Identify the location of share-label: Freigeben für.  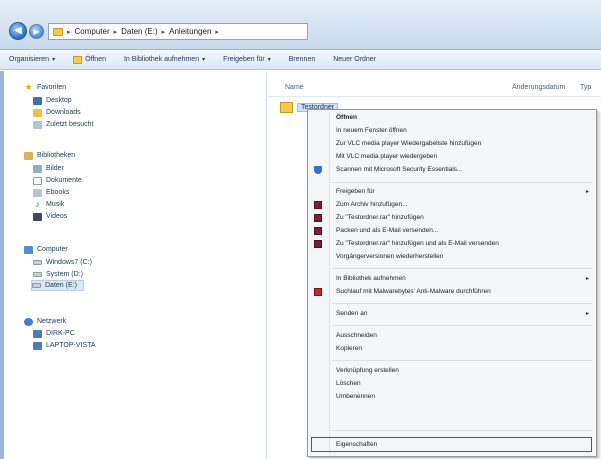
(244, 59).